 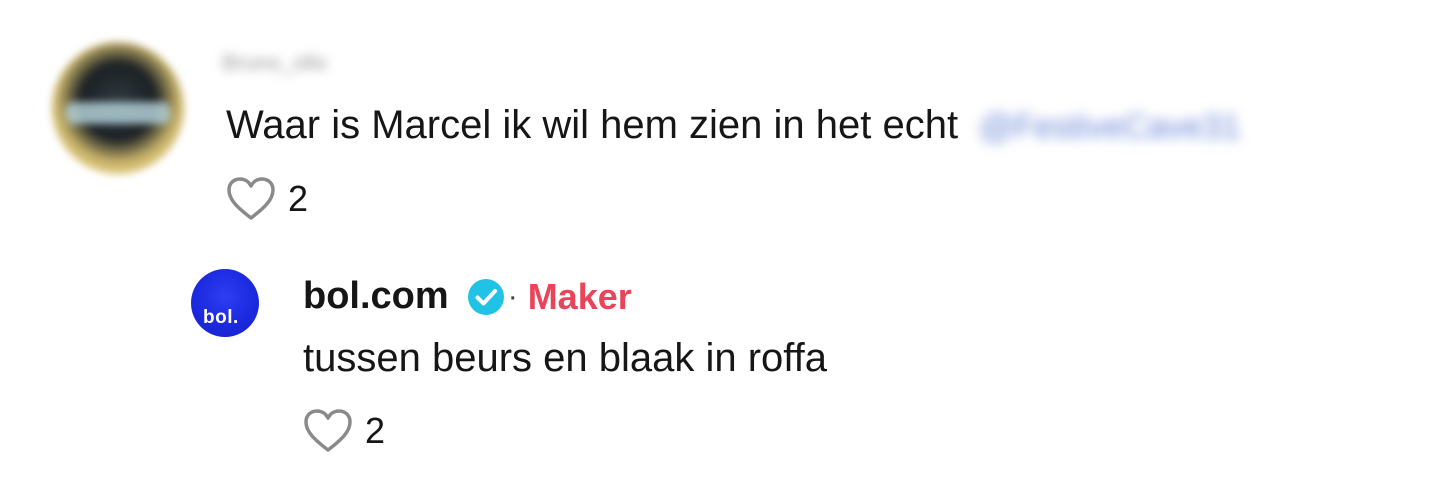 What do you see at coordinates (274, 63) in the screenshot?
I see `commenter-username: Bruno_ollo` at bounding box center [274, 63].